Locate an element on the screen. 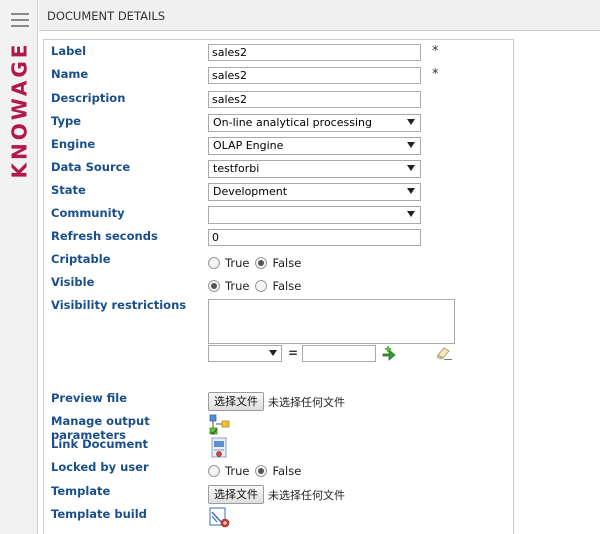 The image size is (600, 534). equals-sign: = is located at coordinates (293, 353).